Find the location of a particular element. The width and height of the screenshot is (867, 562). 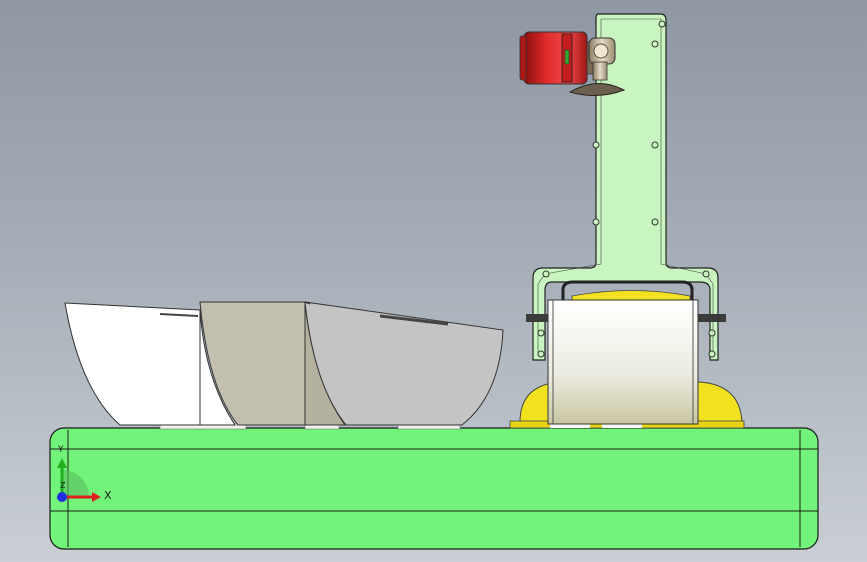

x-axis-label: X is located at coordinates (108, 495).